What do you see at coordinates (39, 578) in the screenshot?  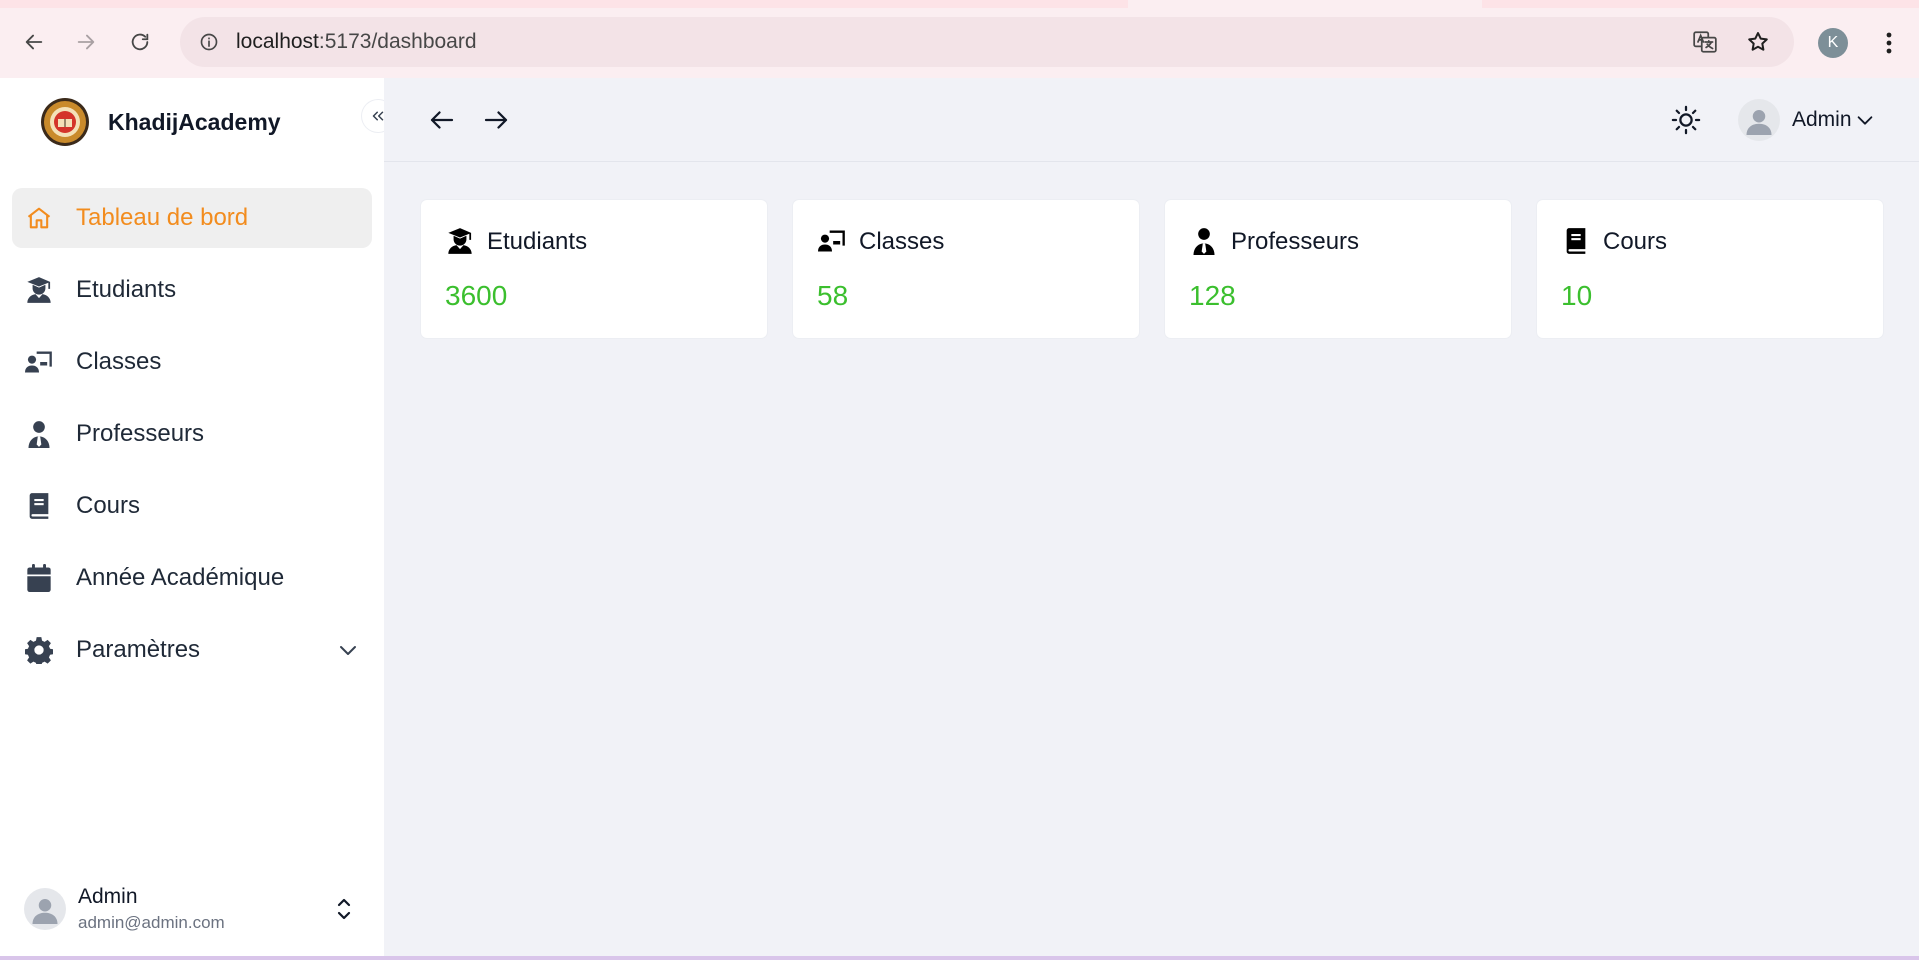 I see `calendar-icon` at bounding box center [39, 578].